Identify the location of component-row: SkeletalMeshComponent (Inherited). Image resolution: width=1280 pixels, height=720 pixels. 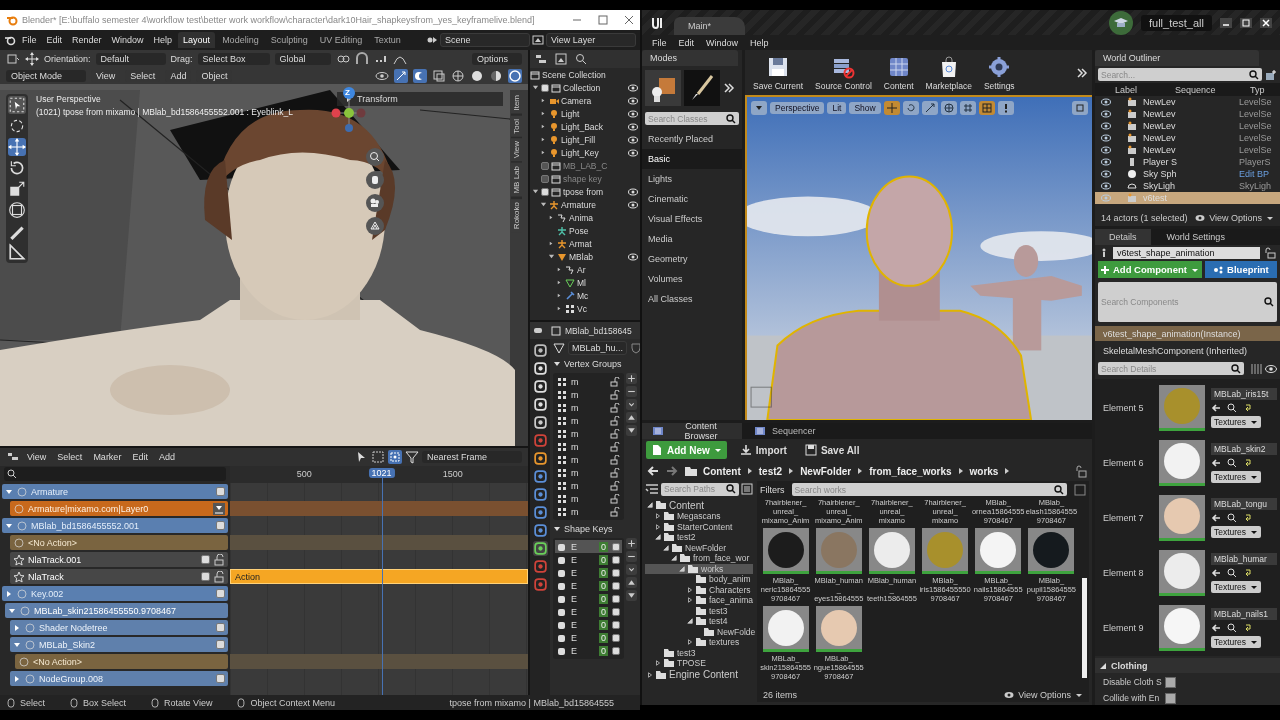
(1187, 350).